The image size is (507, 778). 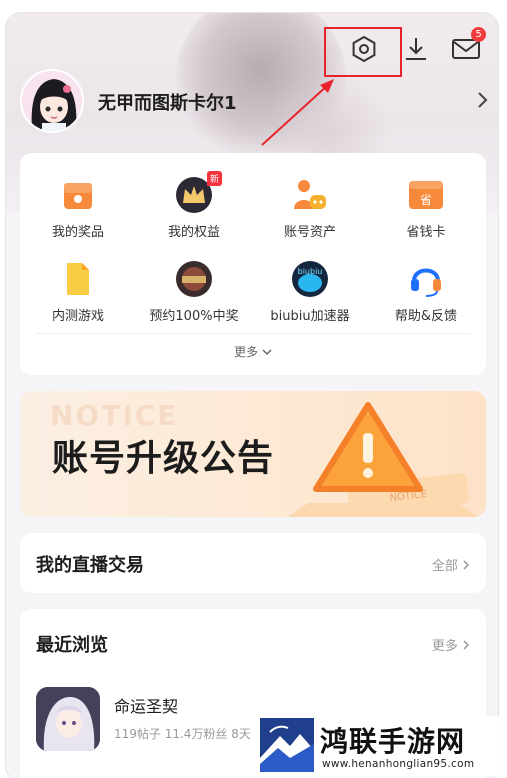 I want to click on saving-card-icon: 省, so click(x=426, y=195).